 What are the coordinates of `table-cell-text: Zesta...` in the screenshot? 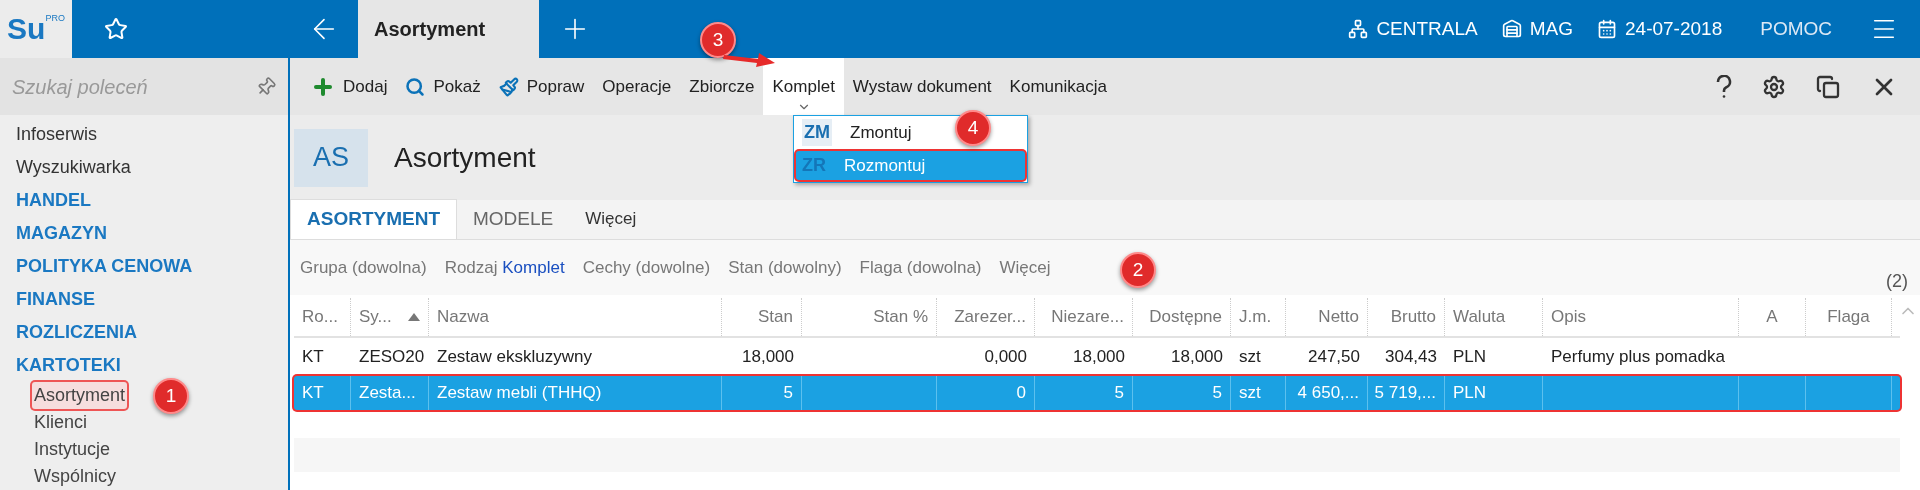 It's located at (387, 393).